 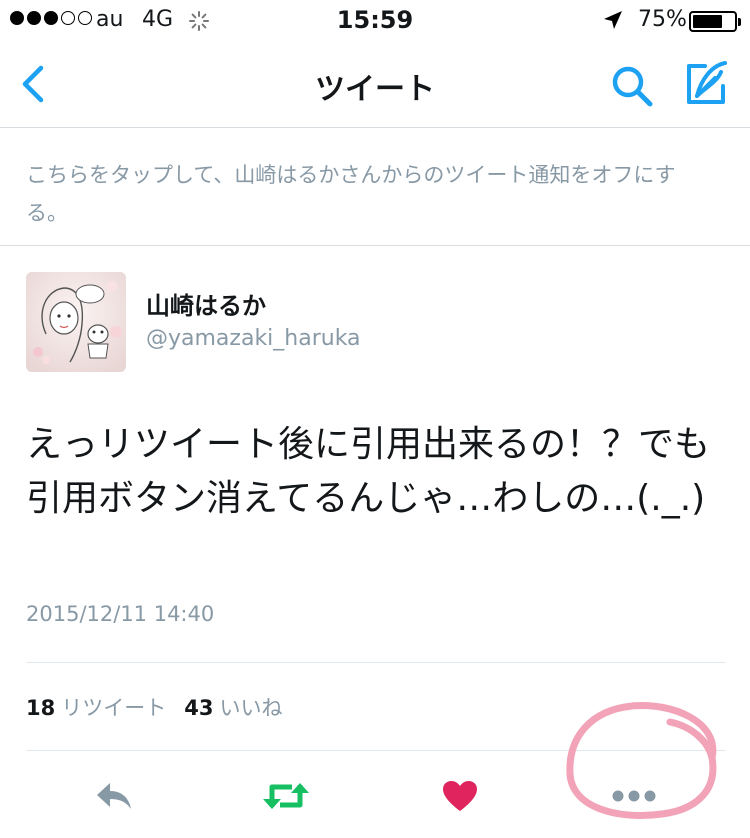 I want to click on tweet-stats: 18 リツイート 43 いいね, so click(x=163, y=707).